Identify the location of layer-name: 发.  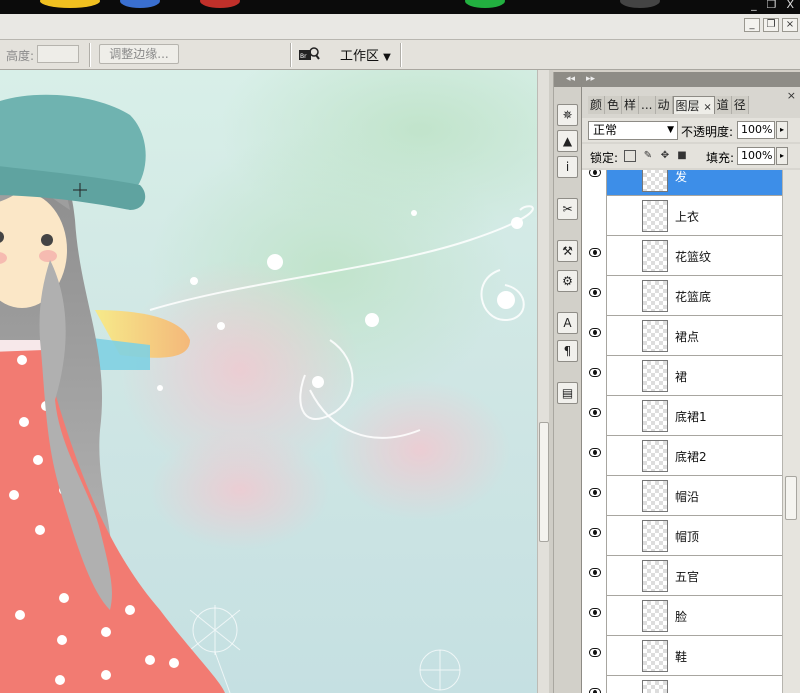
(681, 177).